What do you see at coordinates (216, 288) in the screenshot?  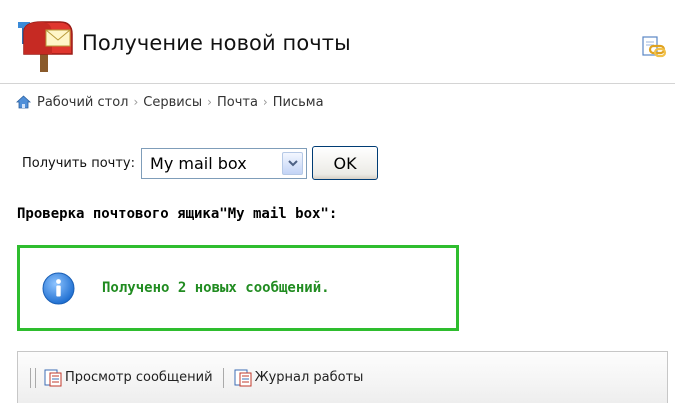 I see `info-message-text: Получено 2 новых сообщений.` at bounding box center [216, 288].